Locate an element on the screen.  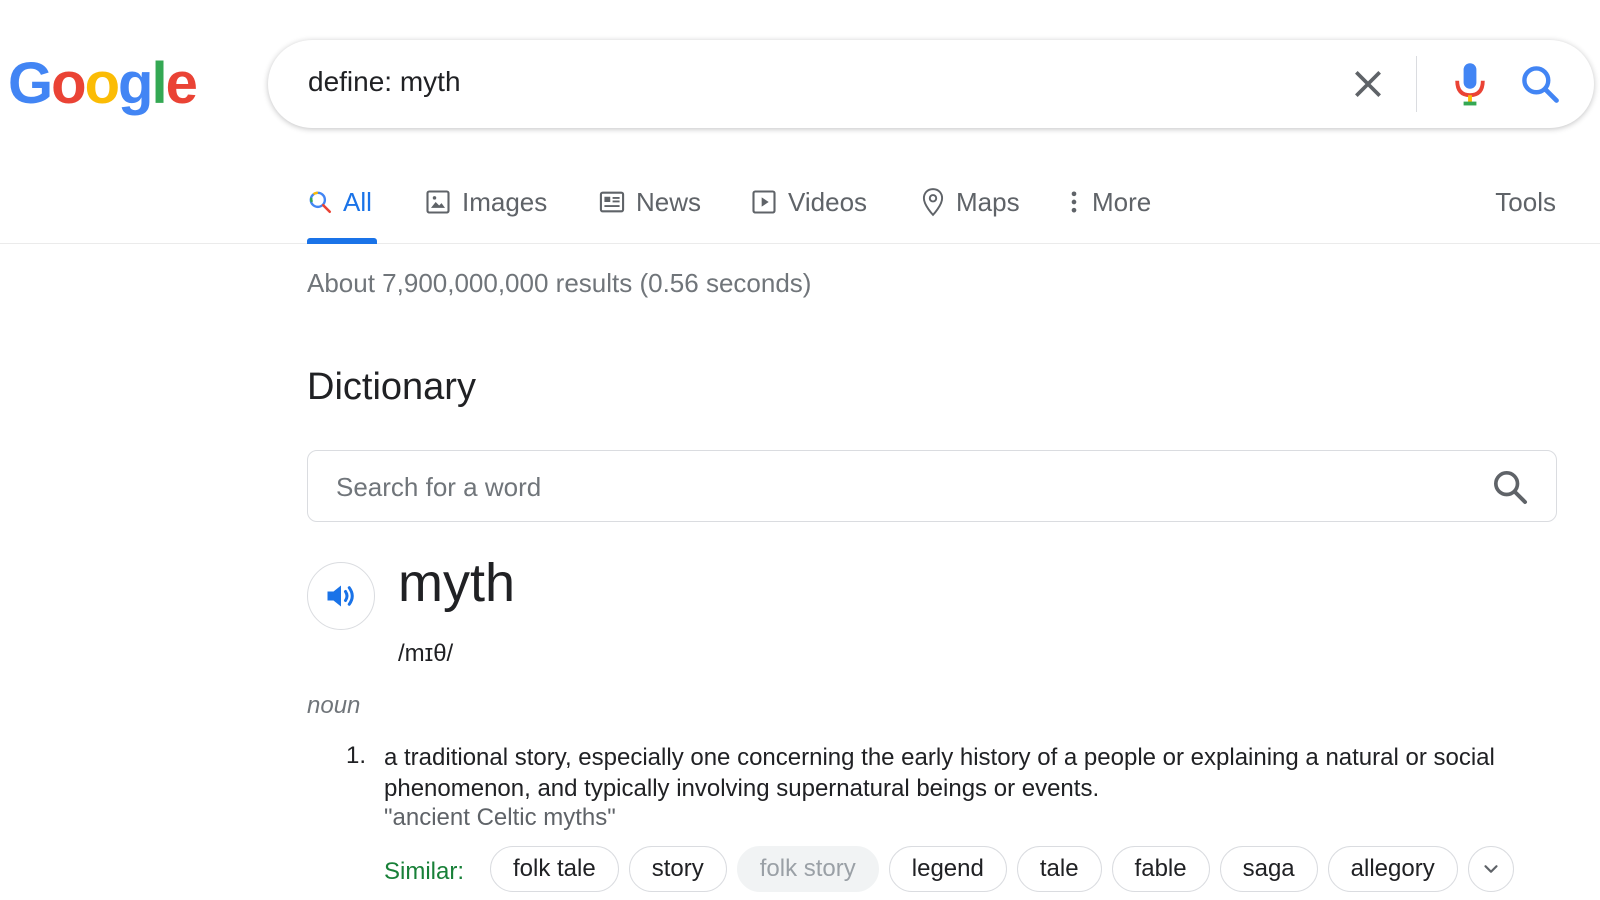
tab-images: Images is located at coordinates (485, 202).